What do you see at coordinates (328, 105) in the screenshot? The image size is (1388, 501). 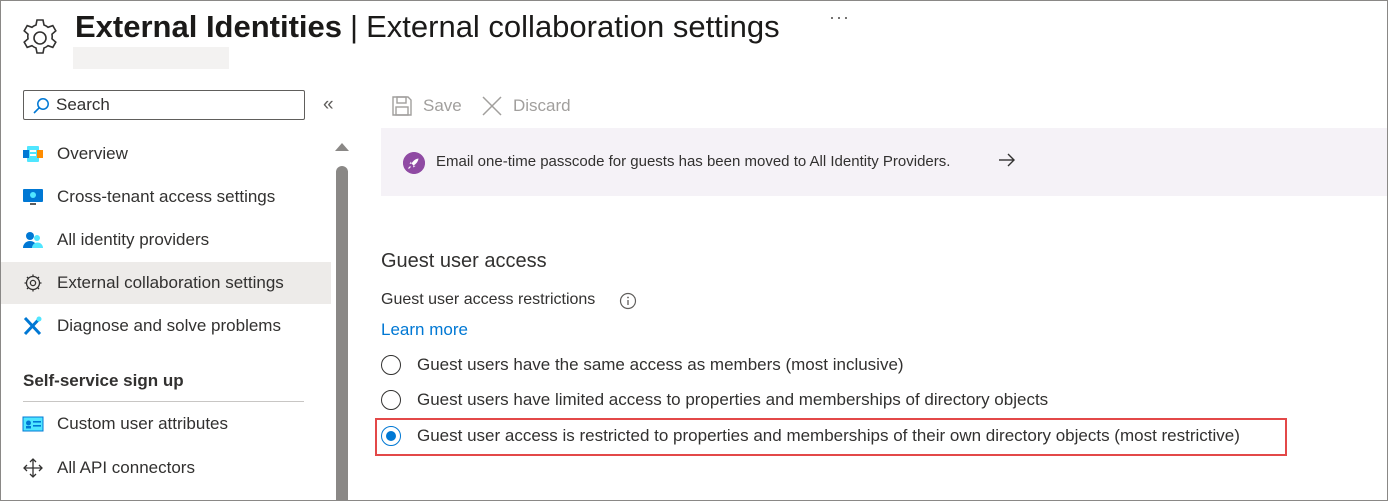 I see `collapse-sidebar-button: «` at bounding box center [328, 105].